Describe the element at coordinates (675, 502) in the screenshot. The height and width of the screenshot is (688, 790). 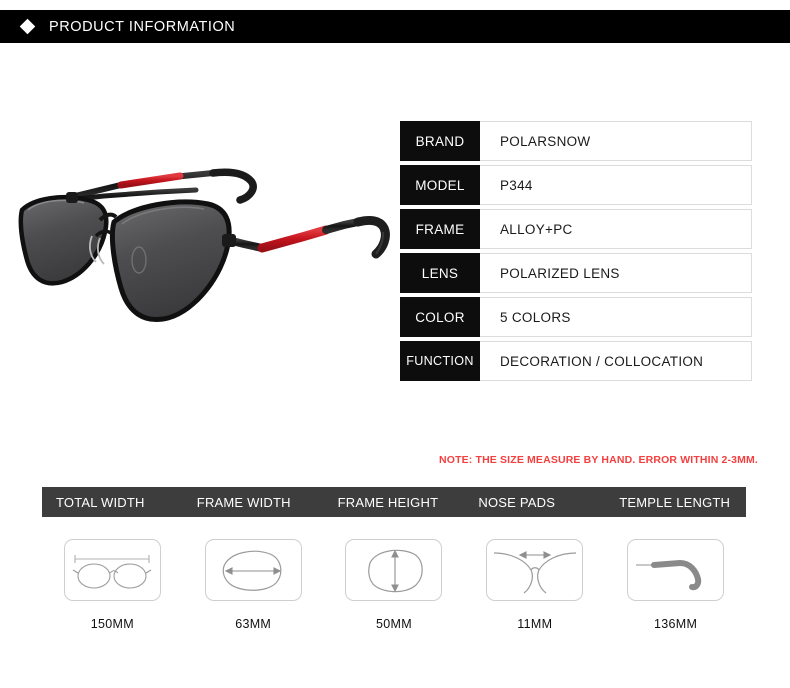
I see `measure-header-temple-length: TEMPLE LENGTH` at that location.